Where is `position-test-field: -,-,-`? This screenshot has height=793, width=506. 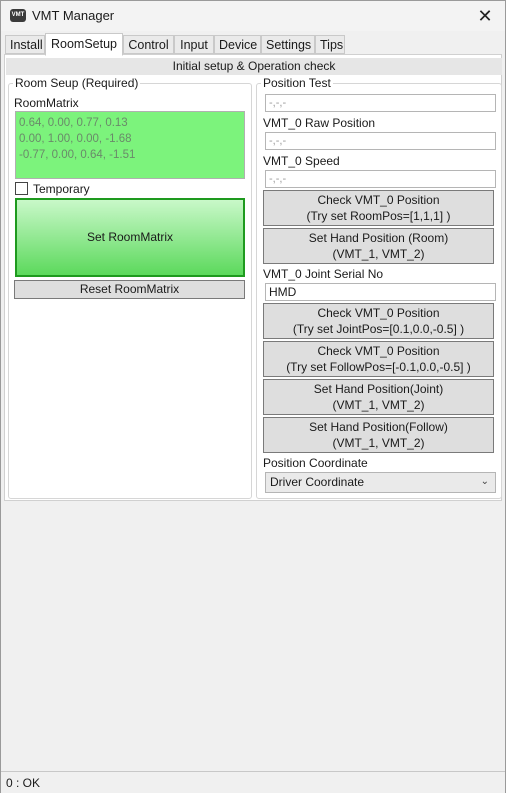 position-test-field: -,-,- is located at coordinates (380, 103).